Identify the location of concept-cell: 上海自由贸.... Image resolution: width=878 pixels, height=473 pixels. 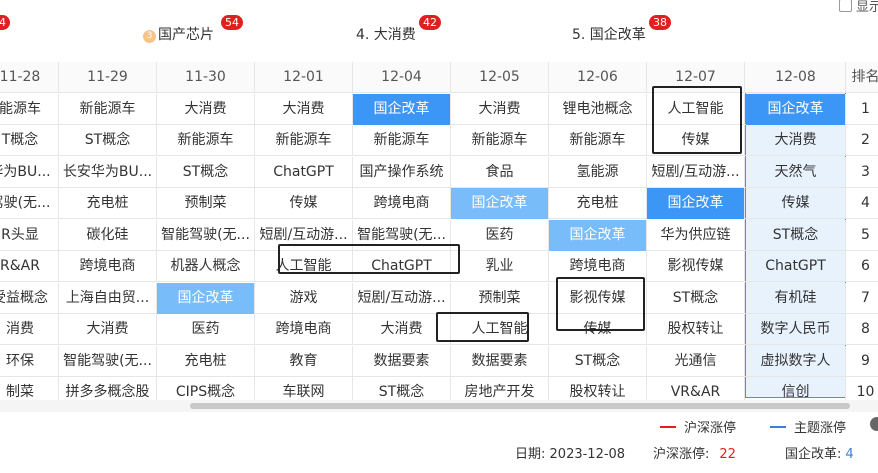
(108, 298).